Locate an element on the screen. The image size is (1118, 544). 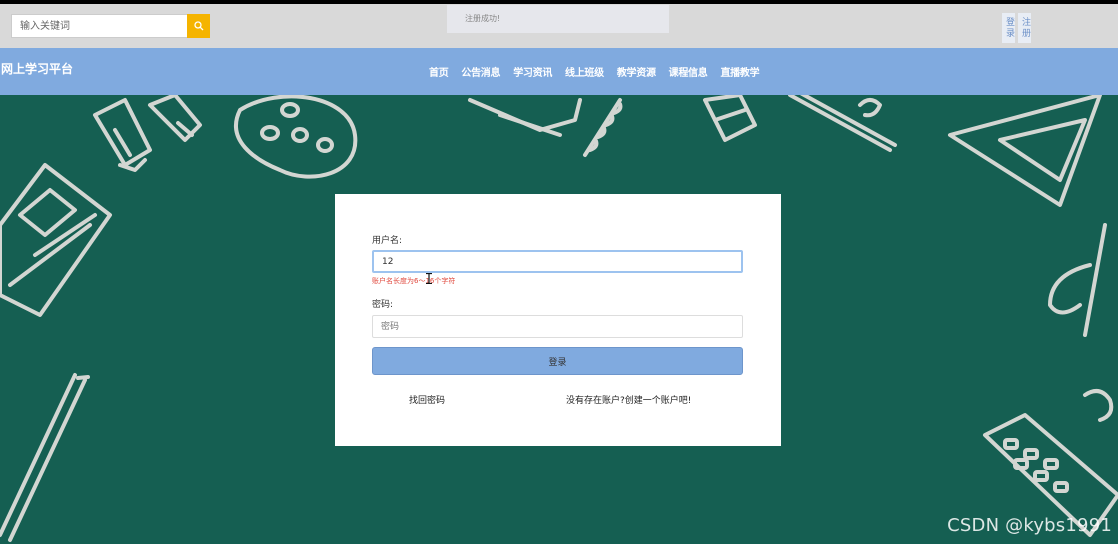
nav-menu: 首页 公告消息 学习资讯 线上班级 教学资源 课程信息 直播教学 is located at coordinates (597, 71).